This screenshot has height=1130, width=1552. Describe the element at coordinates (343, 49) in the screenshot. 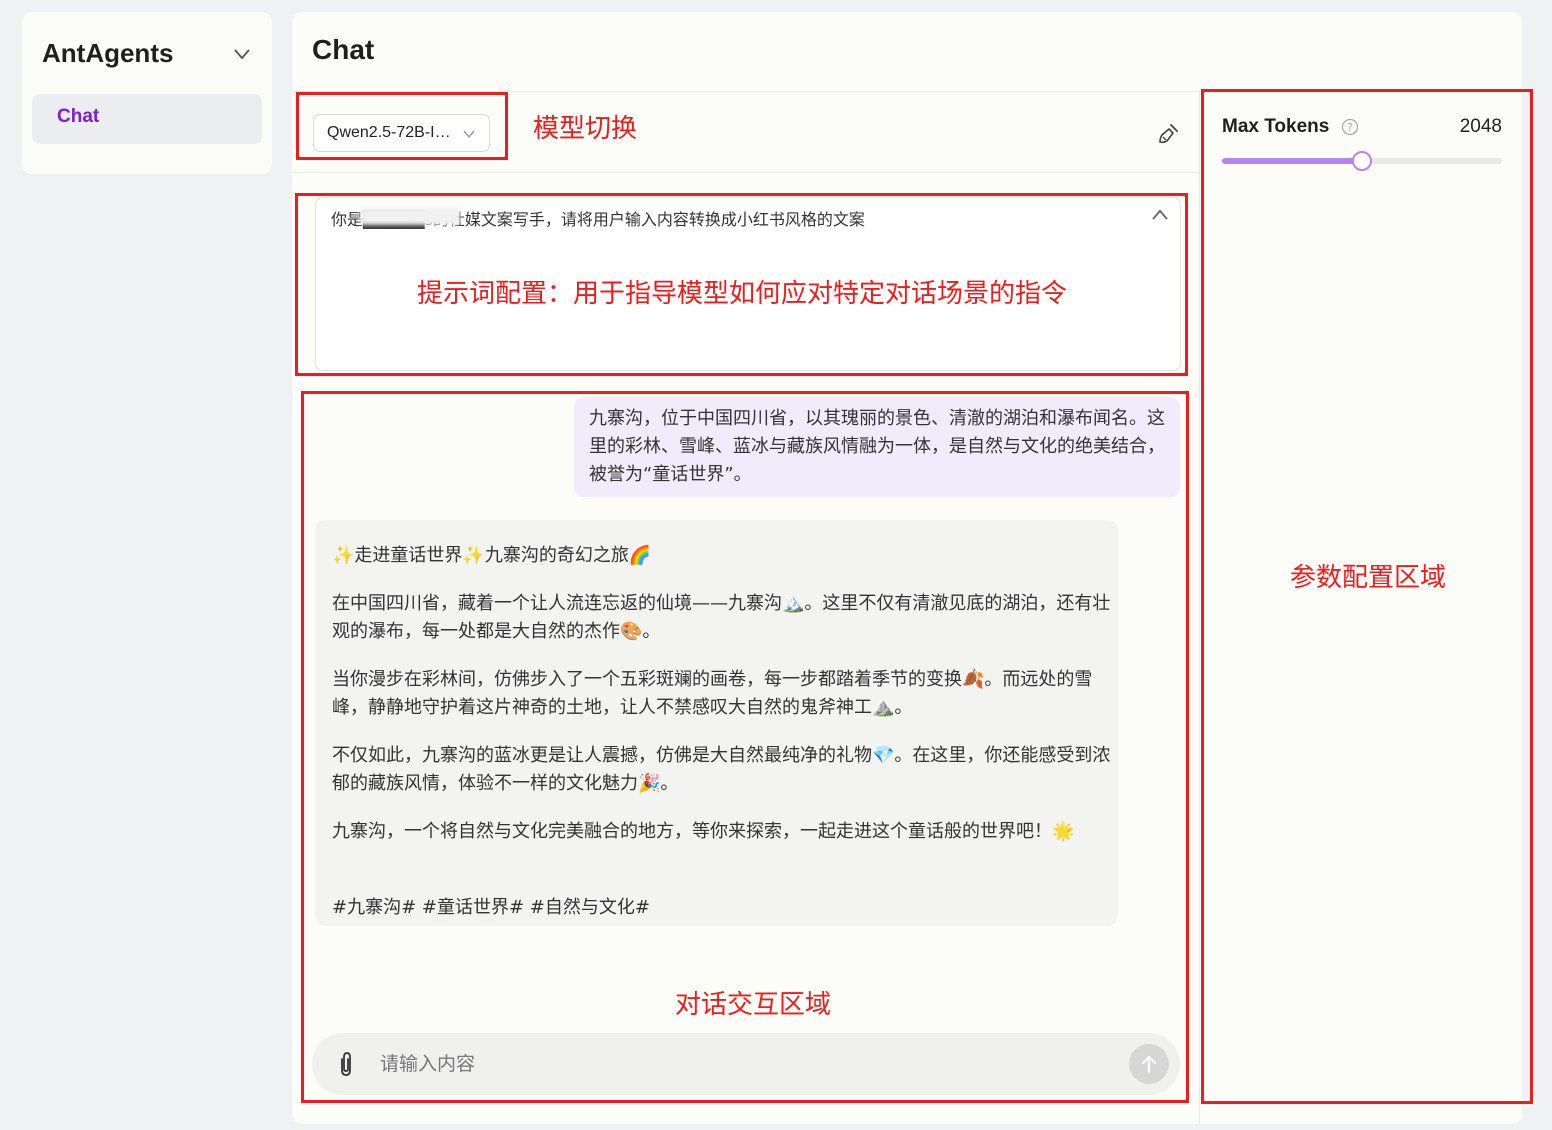

I see `page-title: Chat` at that location.